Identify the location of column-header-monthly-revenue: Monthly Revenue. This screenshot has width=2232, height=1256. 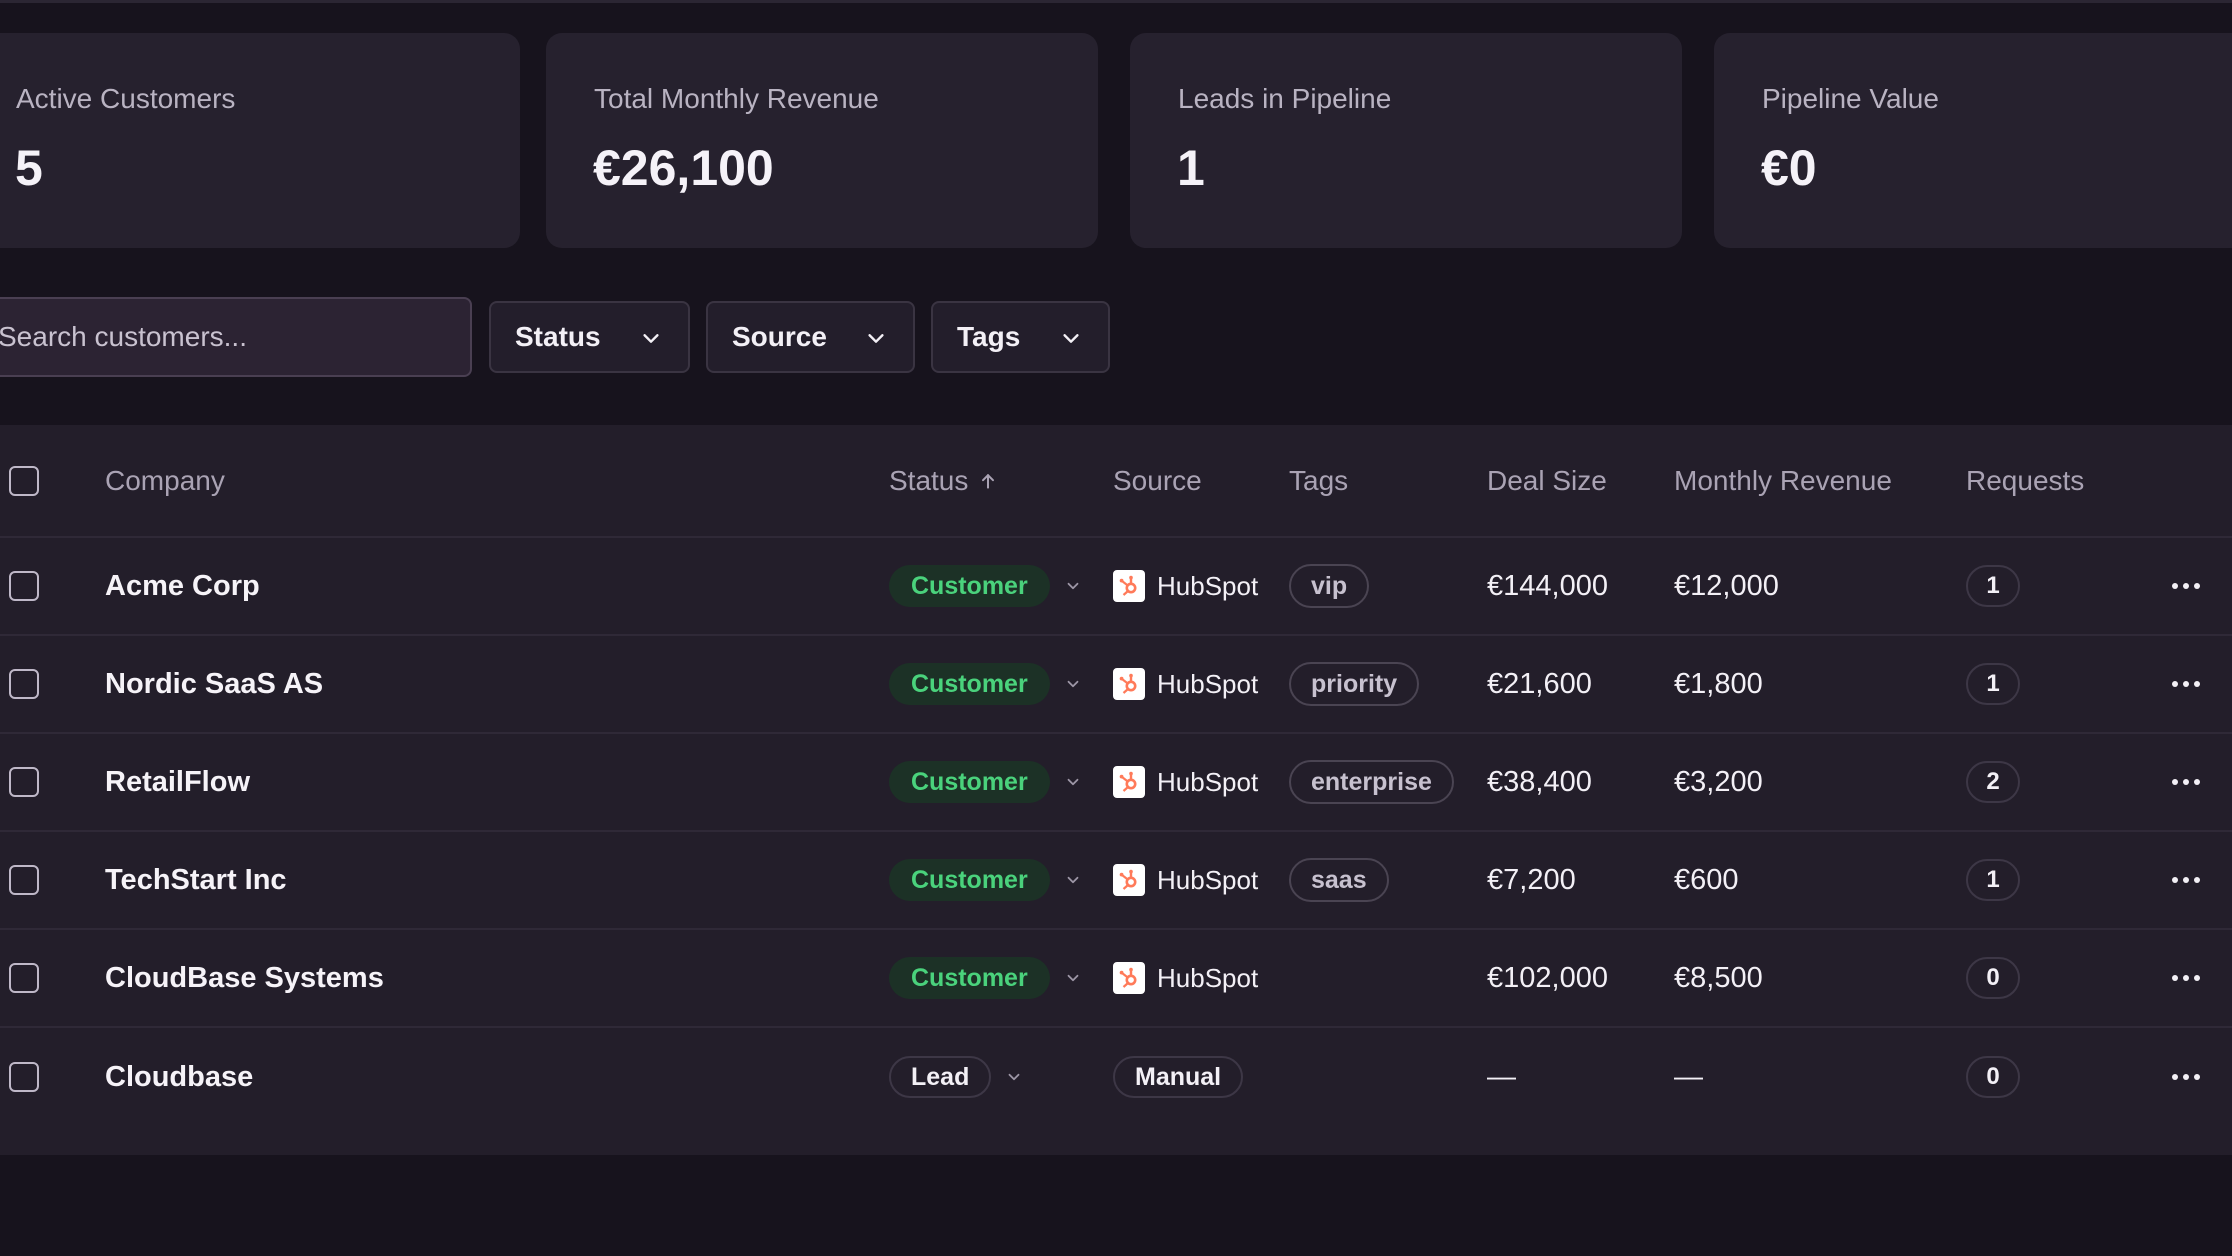
(1783, 480).